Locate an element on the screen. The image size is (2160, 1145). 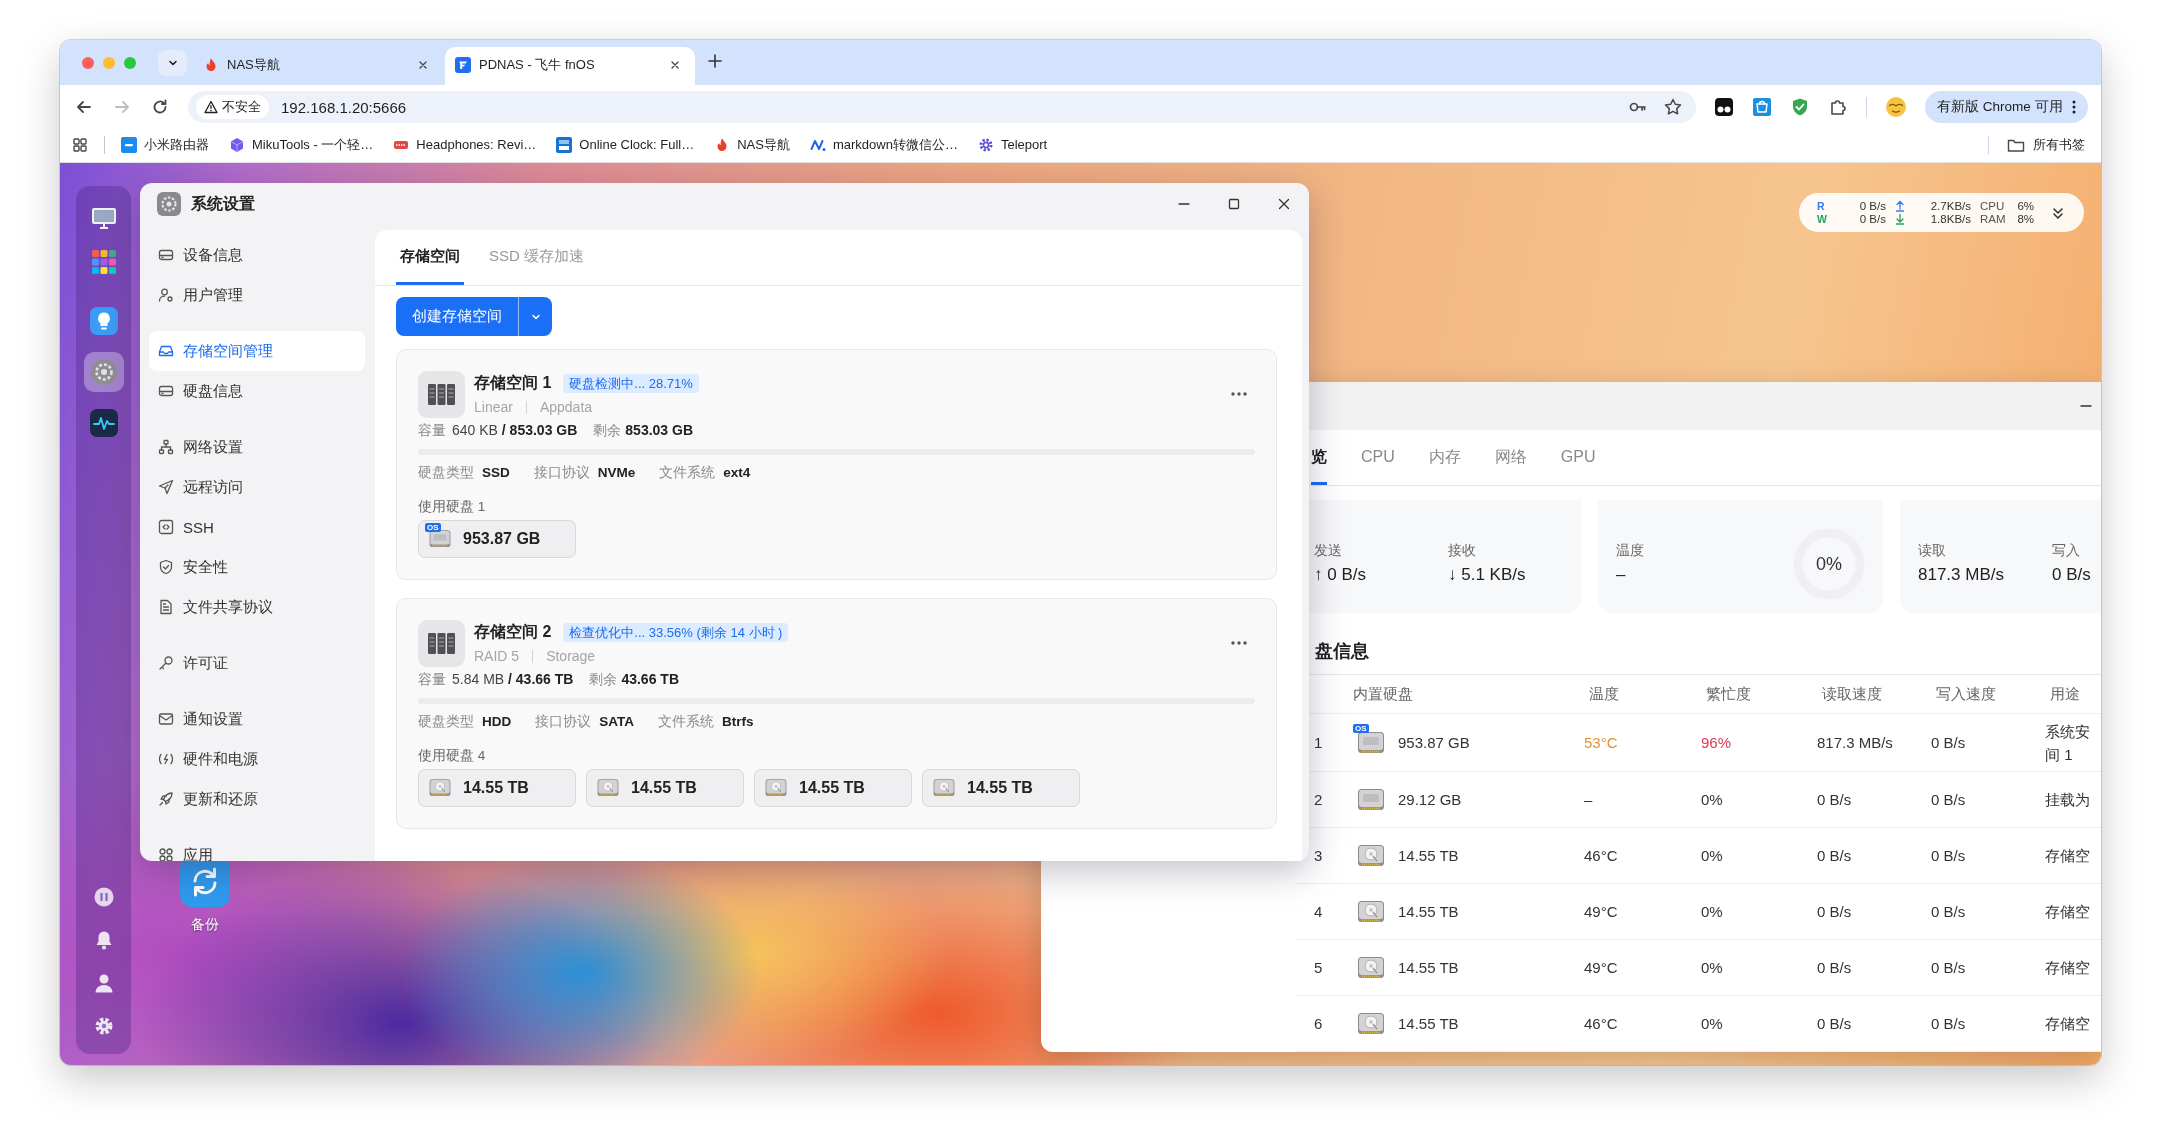
raid-type: Linear is located at coordinates (493, 407).